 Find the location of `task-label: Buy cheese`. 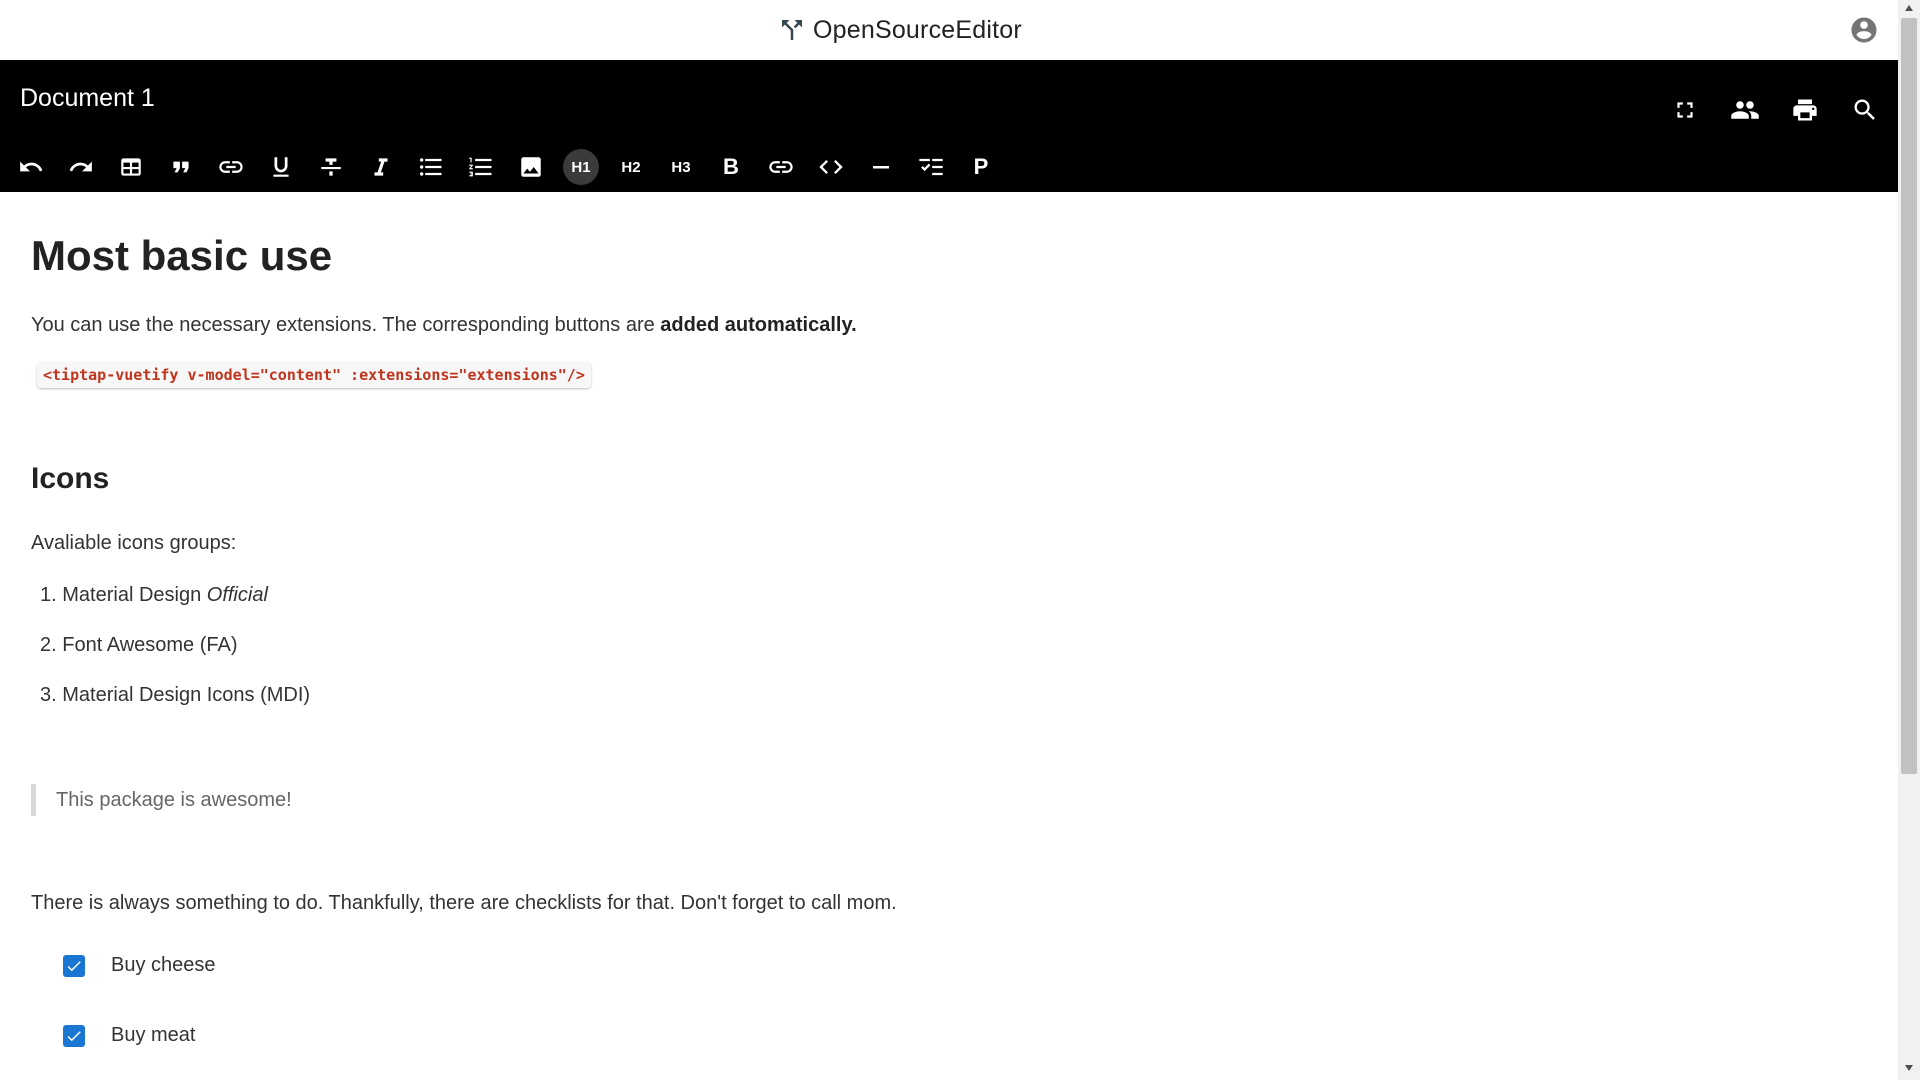

task-label: Buy cheese is located at coordinates (163, 965).